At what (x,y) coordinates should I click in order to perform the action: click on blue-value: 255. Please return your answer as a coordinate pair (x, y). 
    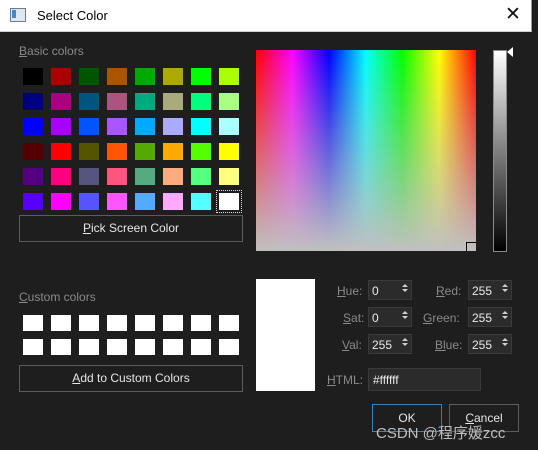
    Looking at the image, I should click on (482, 345).